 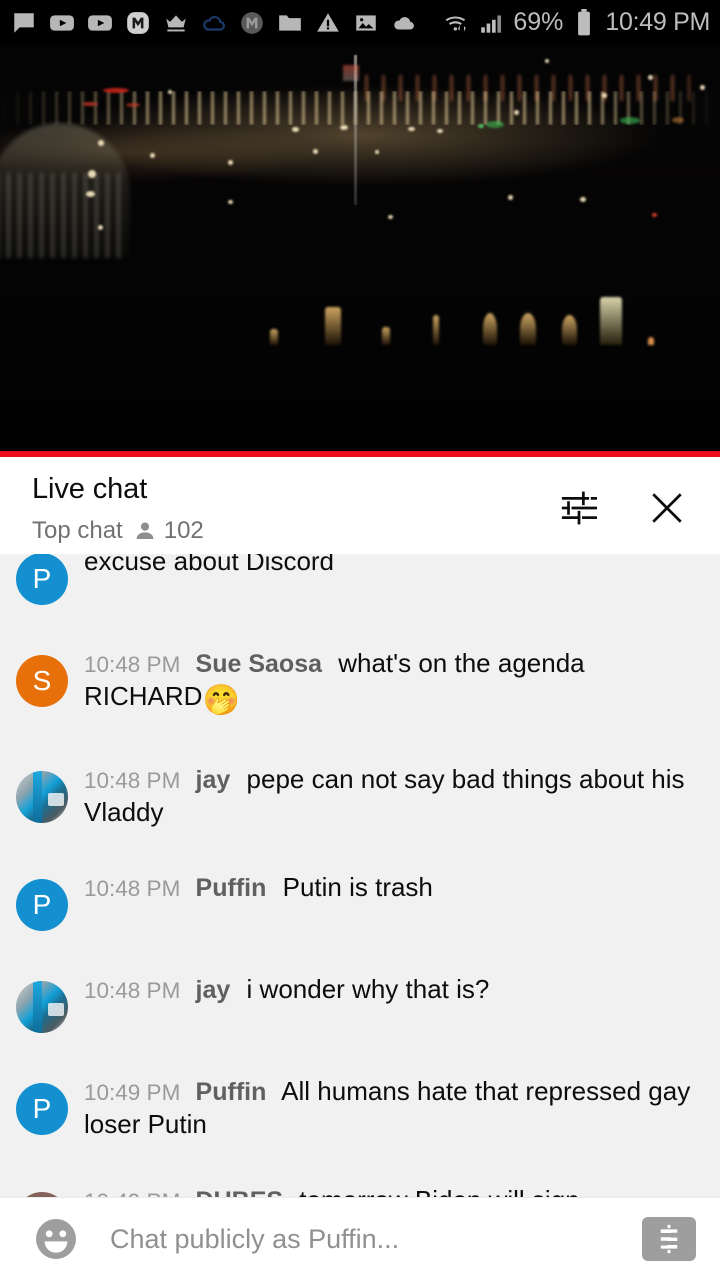 What do you see at coordinates (667, 508) in the screenshot?
I see `close-icon` at bounding box center [667, 508].